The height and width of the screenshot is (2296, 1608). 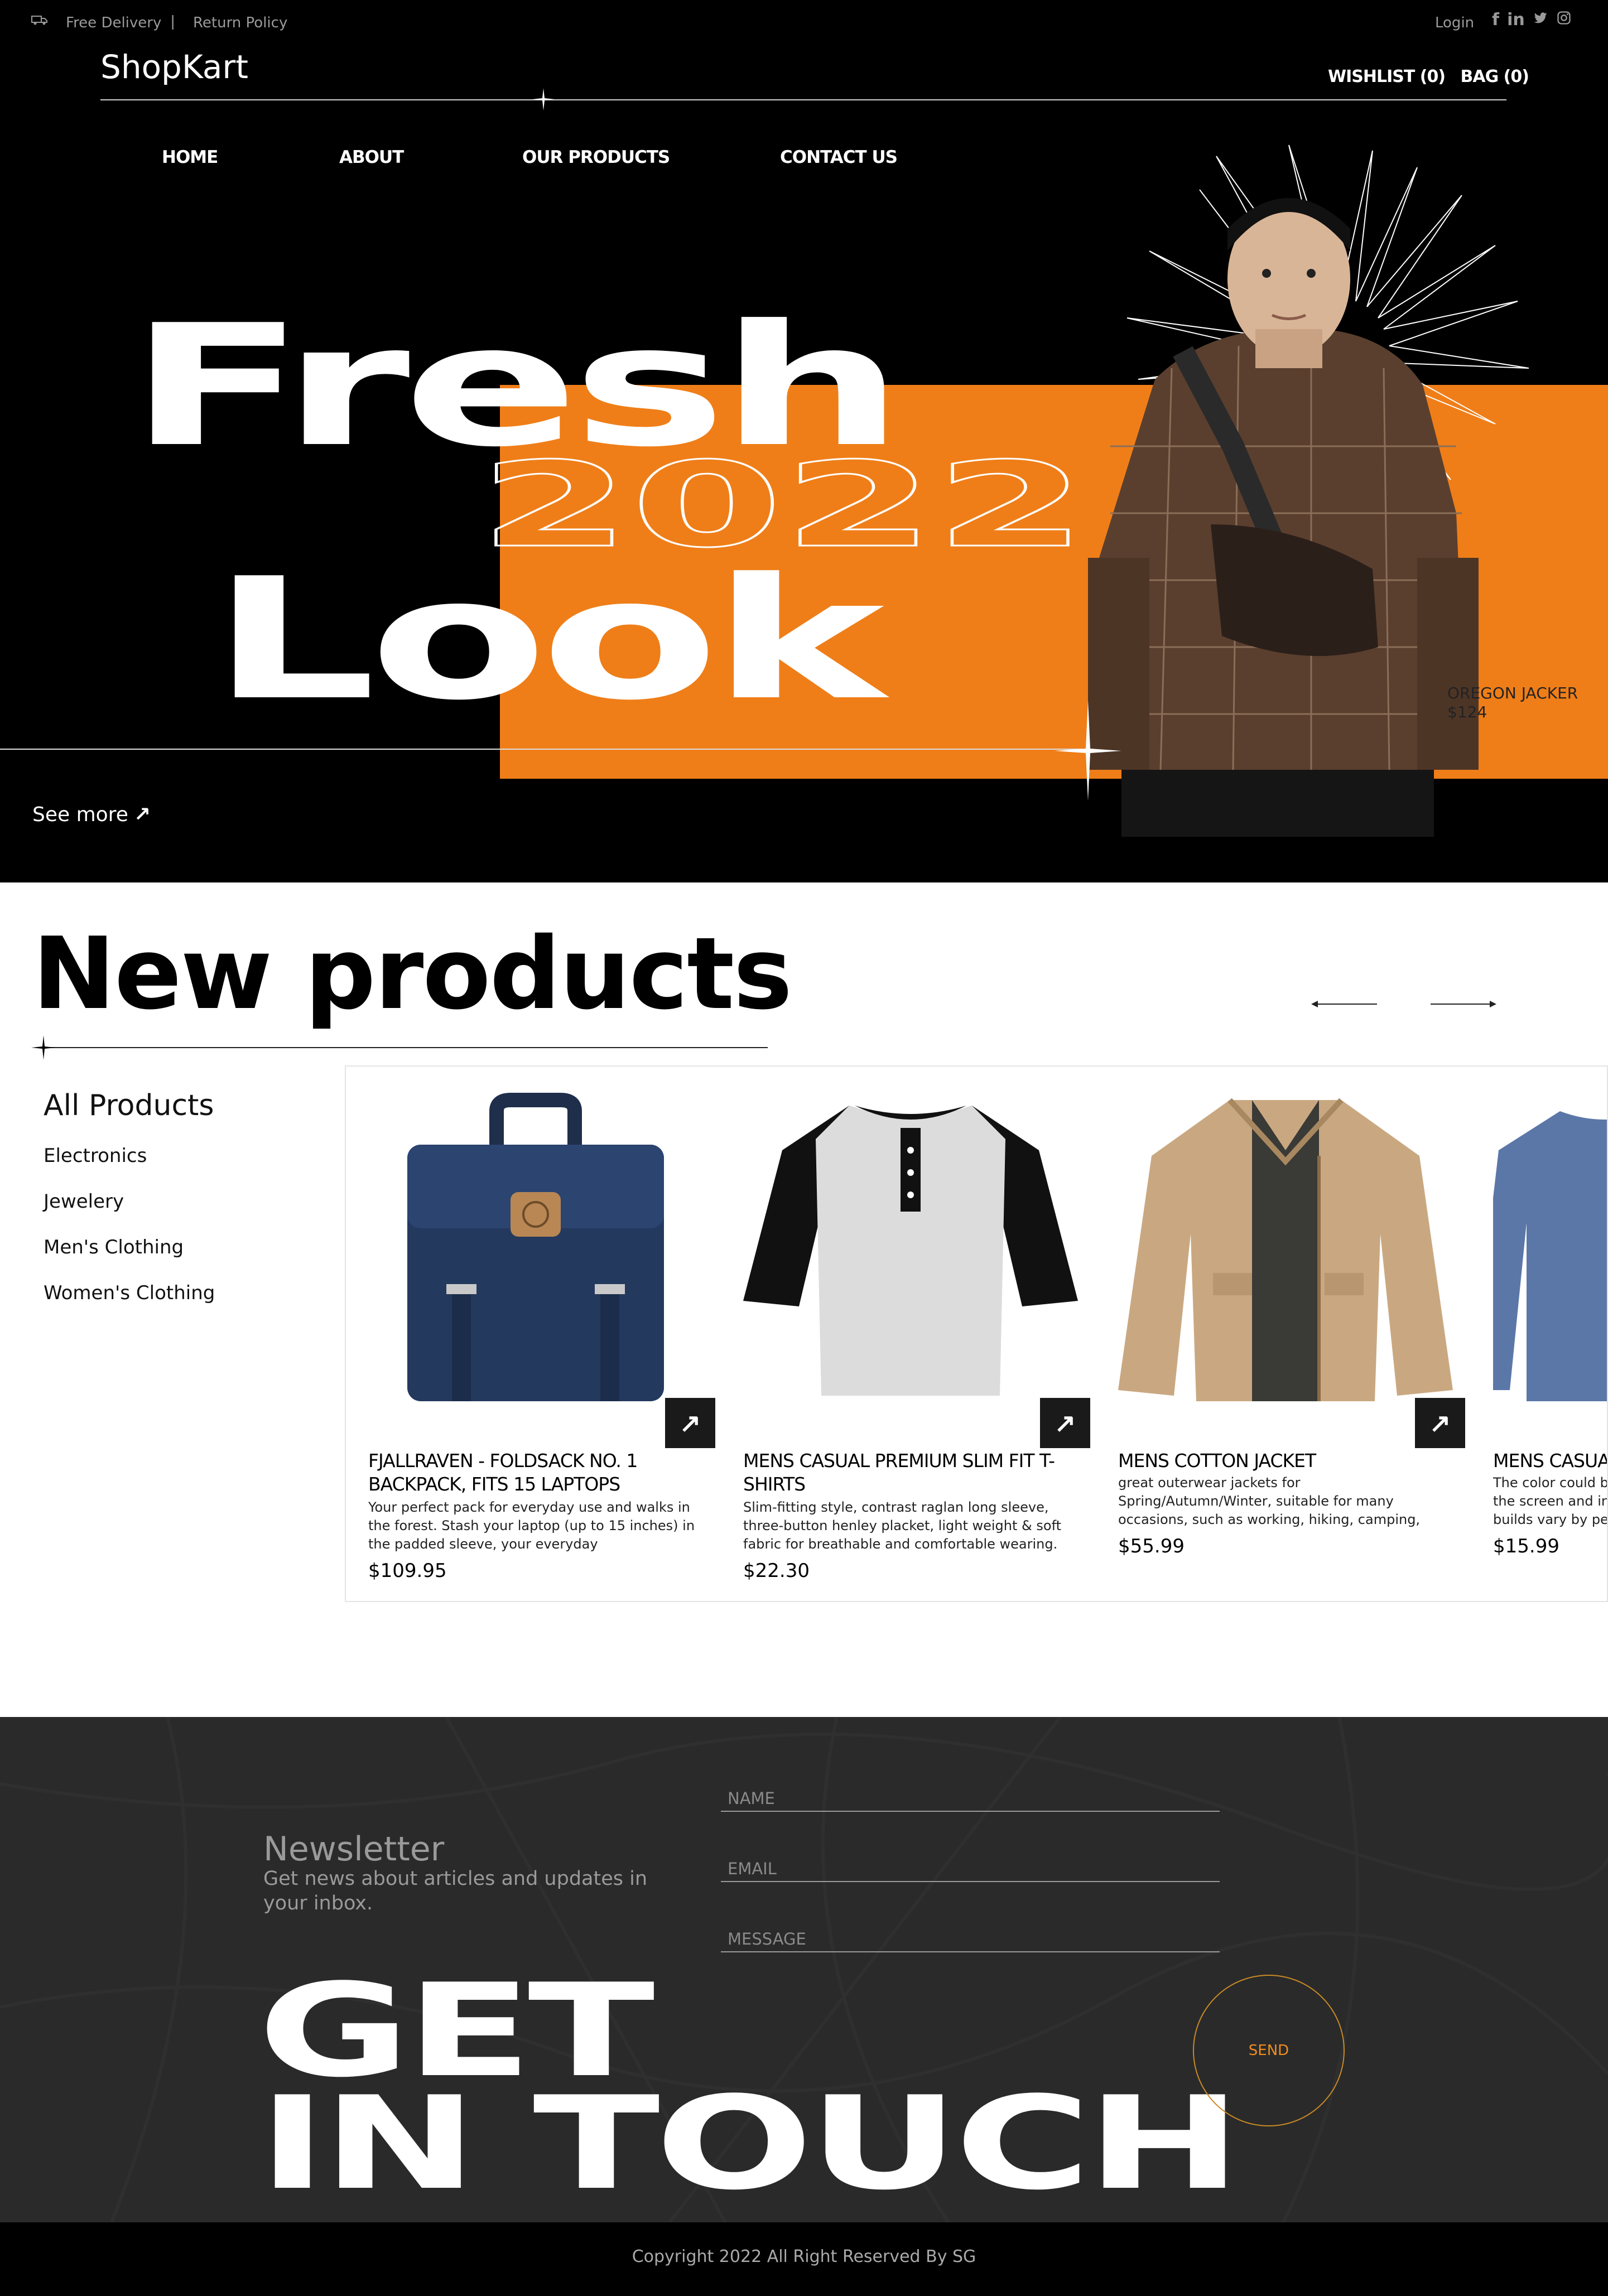 What do you see at coordinates (803, 99) in the screenshot?
I see `header-divider` at bounding box center [803, 99].